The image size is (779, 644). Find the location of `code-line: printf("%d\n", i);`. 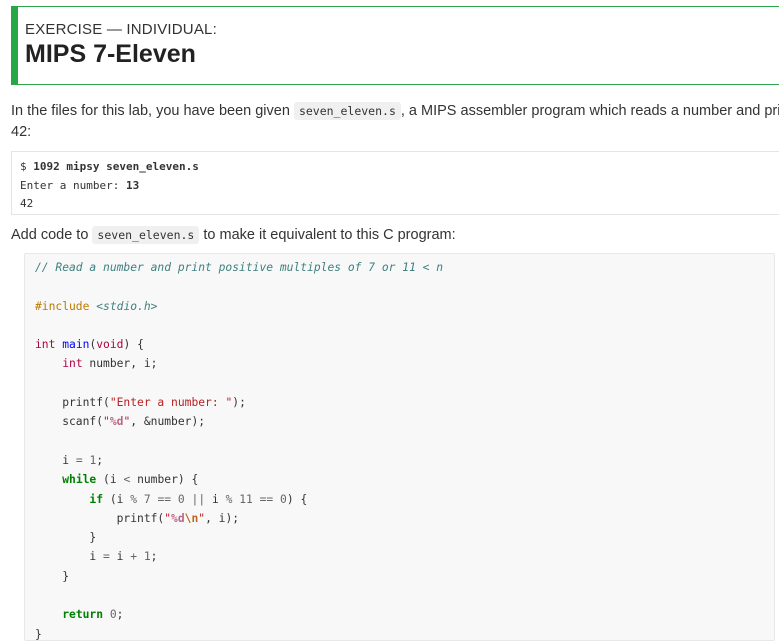

code-line: printf("%d\n", i); is located at coordinates (399, 518).